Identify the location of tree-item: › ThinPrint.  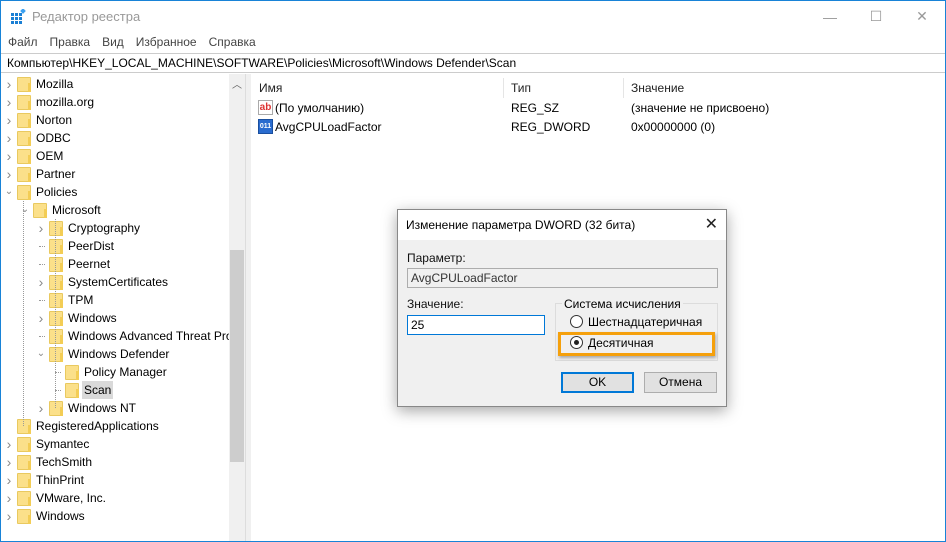
(115, 480).